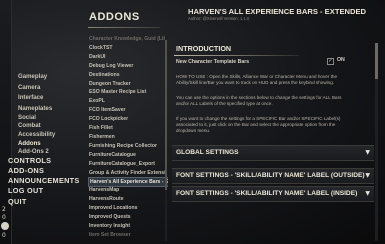  Describe the element at coordinates (127, 57) in the screenshot. I see `addon-list-item: DarkUI` at that location.